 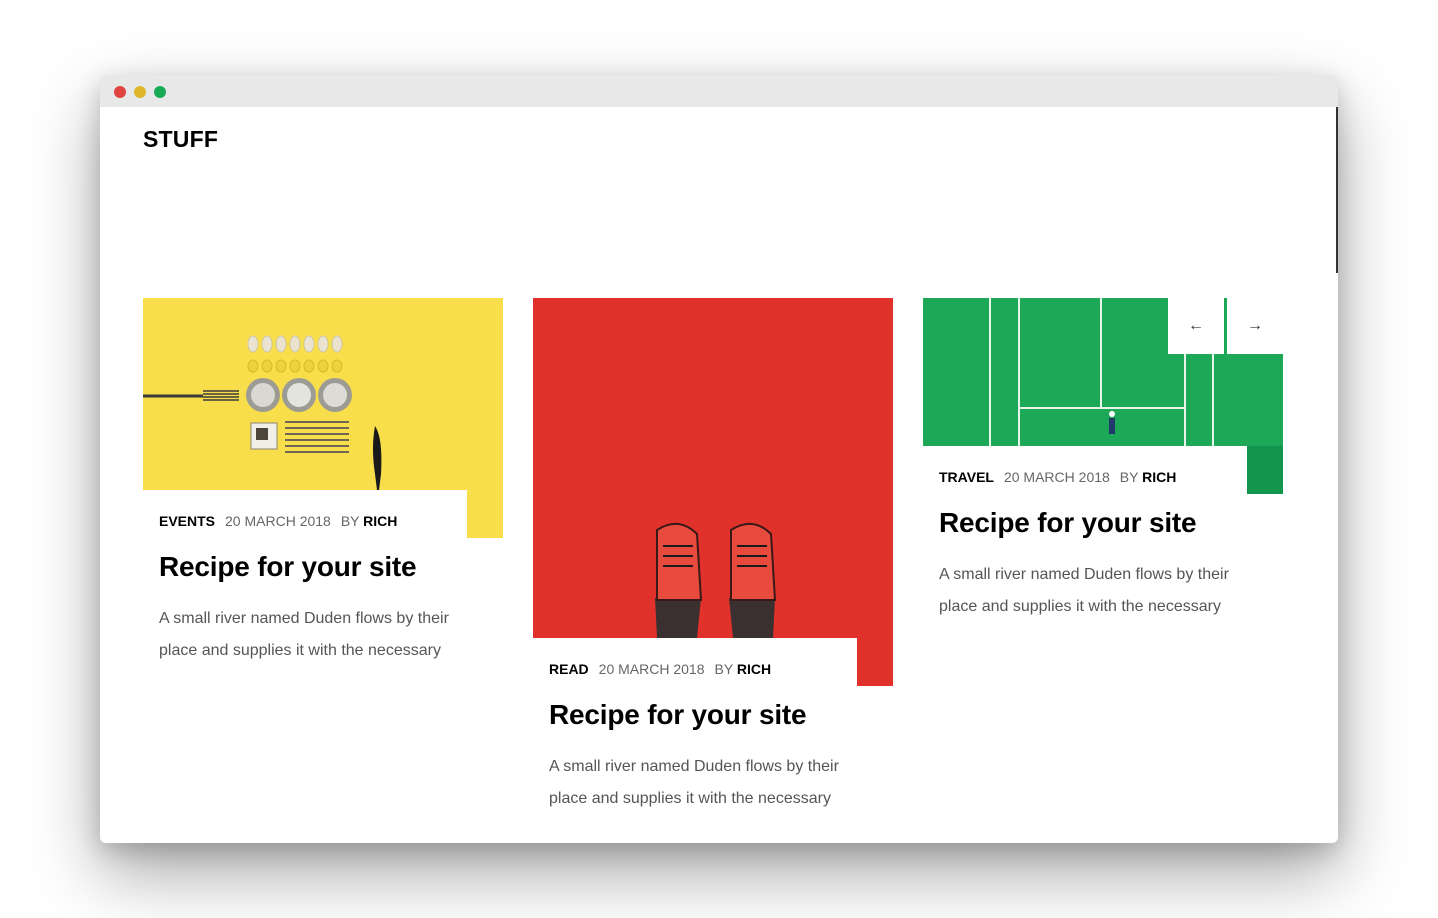 I want to click on sneakers-illustration, so click(x=713, y=492).